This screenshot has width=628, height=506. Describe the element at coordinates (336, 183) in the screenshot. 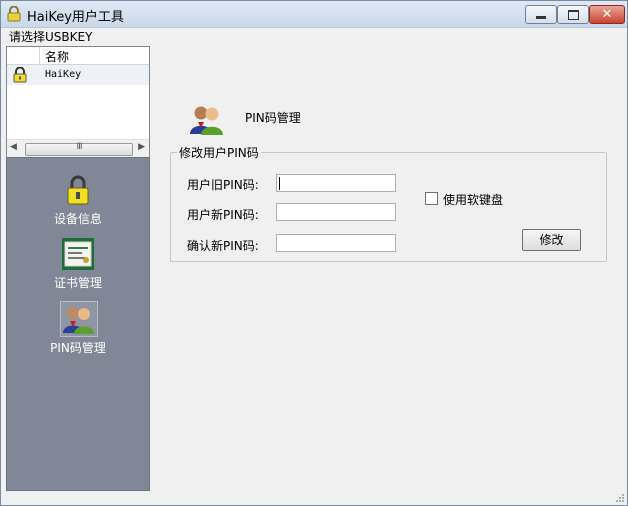

I see `old-pin-field` at that location.